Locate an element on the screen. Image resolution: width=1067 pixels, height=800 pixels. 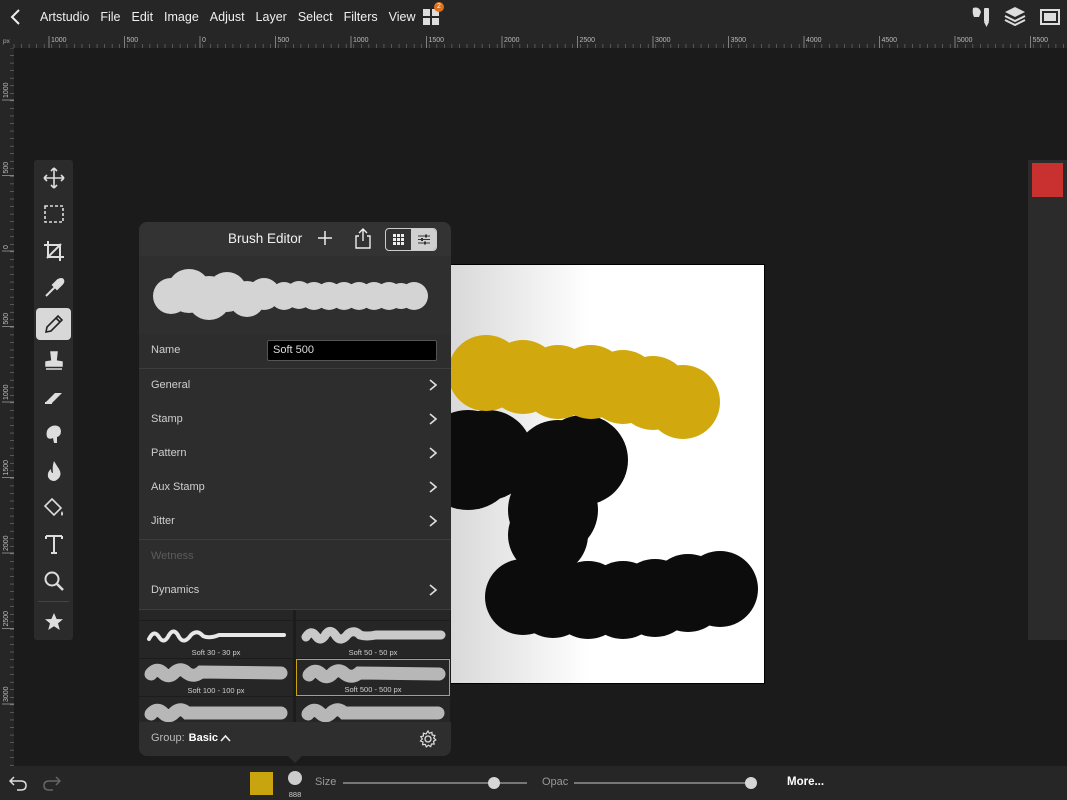
row-aux-stamp: Aux Stamp is located at coordinates (295, 488).